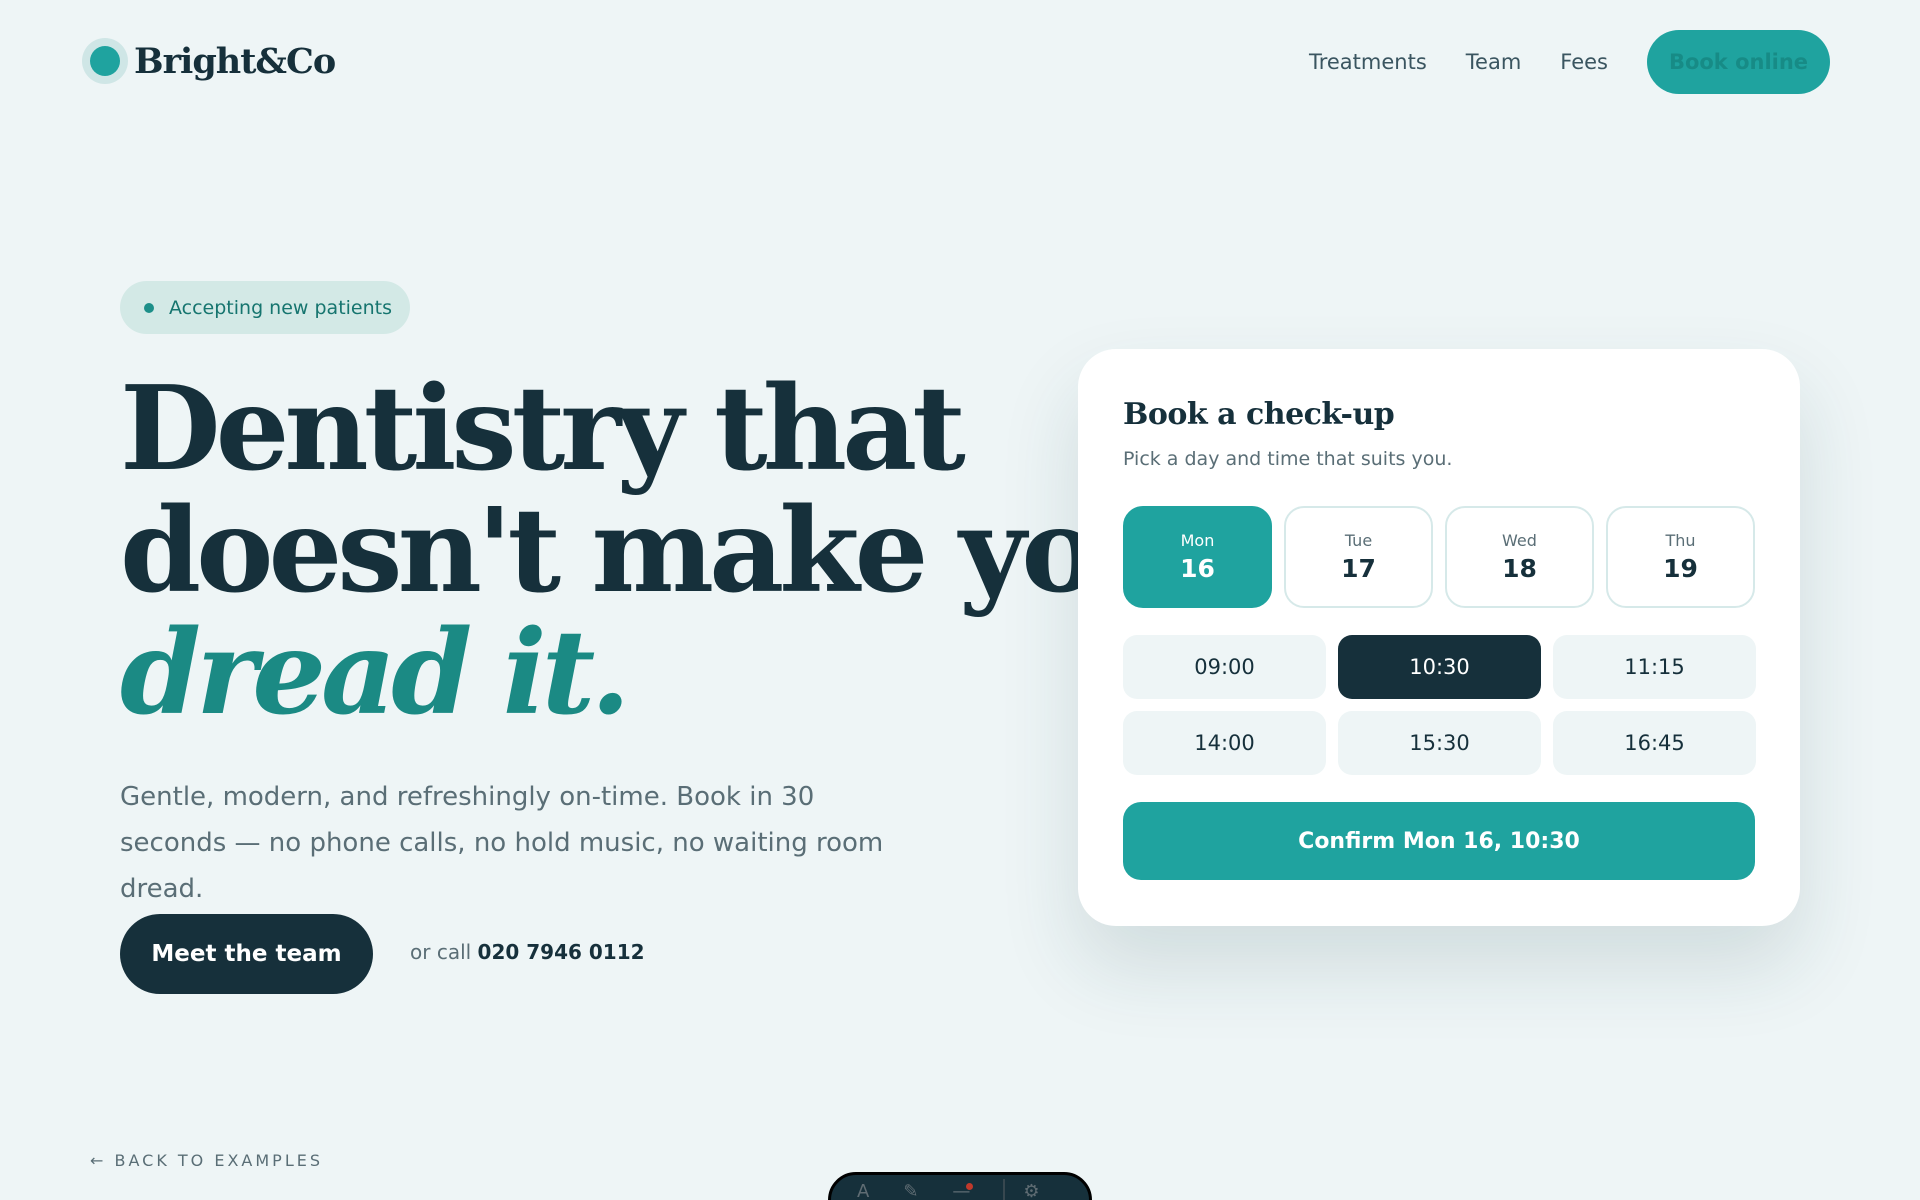  Describe the element at coordinates (1004, 1189) in the screenshot. I see `toolbar-divider` at that location.